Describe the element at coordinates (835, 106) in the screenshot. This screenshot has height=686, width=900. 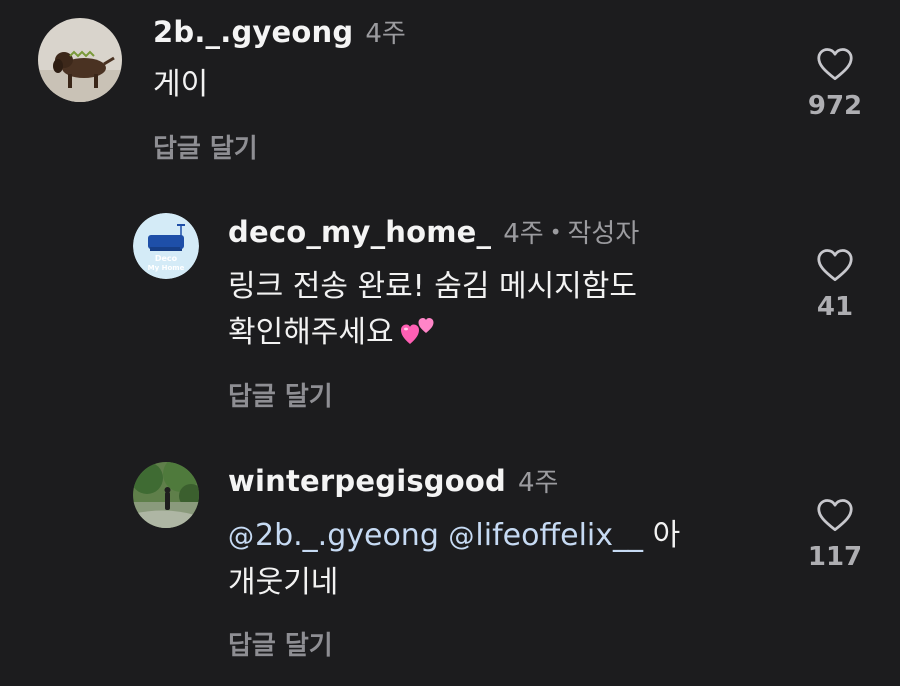
I see `like-count: 972` at that location.